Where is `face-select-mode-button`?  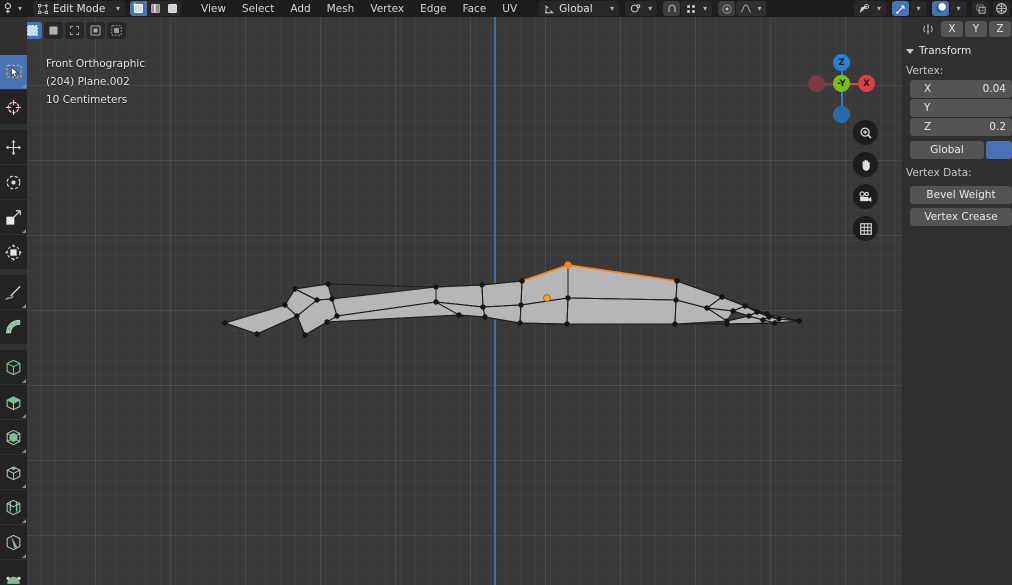 face-select-mode-button is located at coordinates (172, 8).